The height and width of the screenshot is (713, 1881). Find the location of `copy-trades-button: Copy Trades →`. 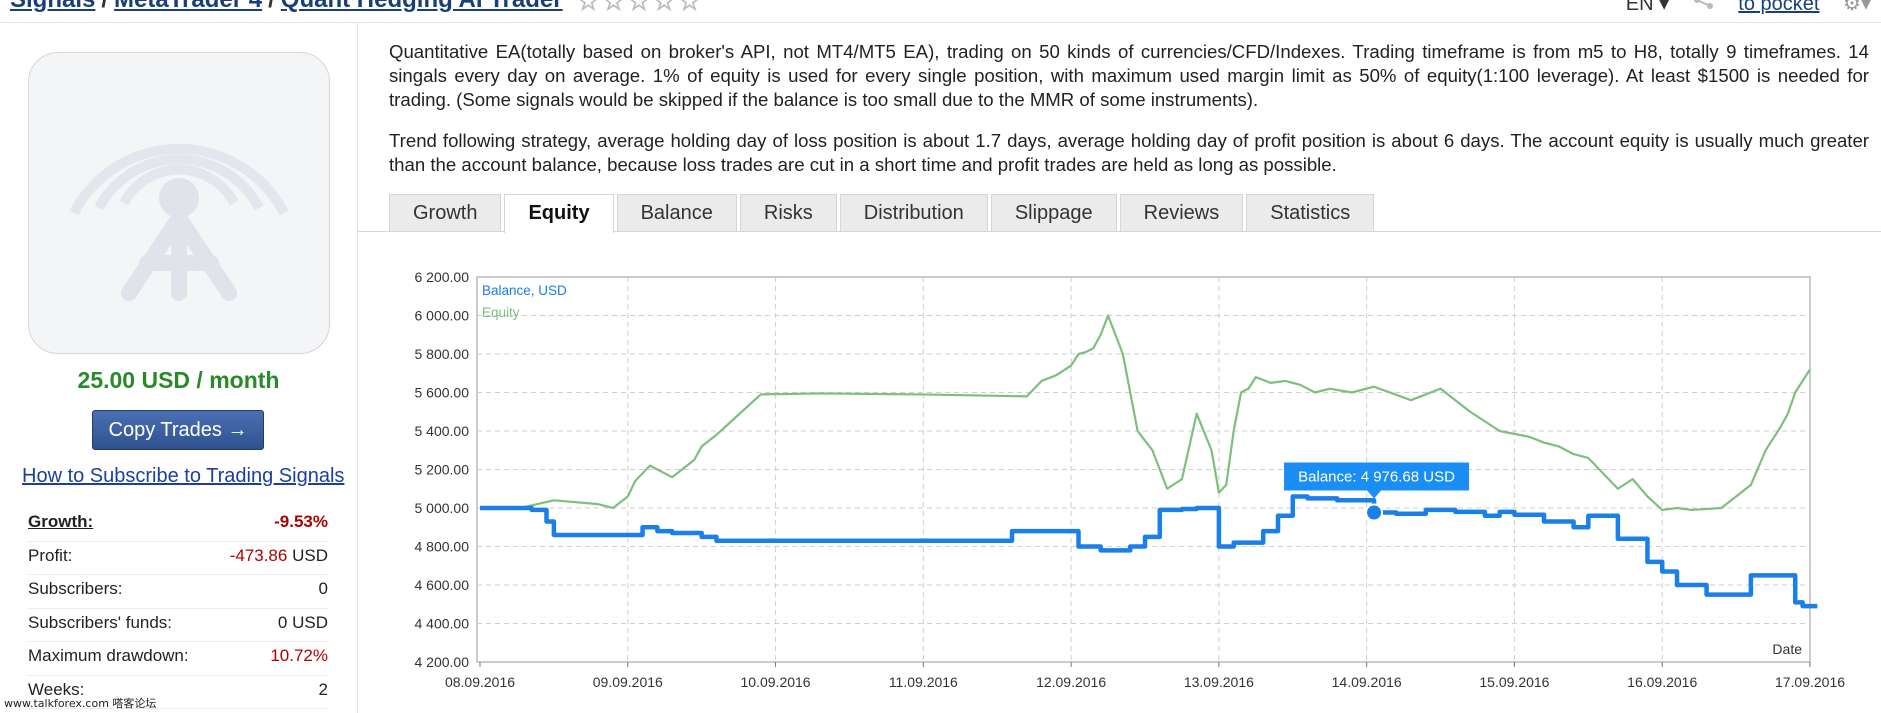

copy-trades-button: Copy Trades → is located at coordinates (178, 430).